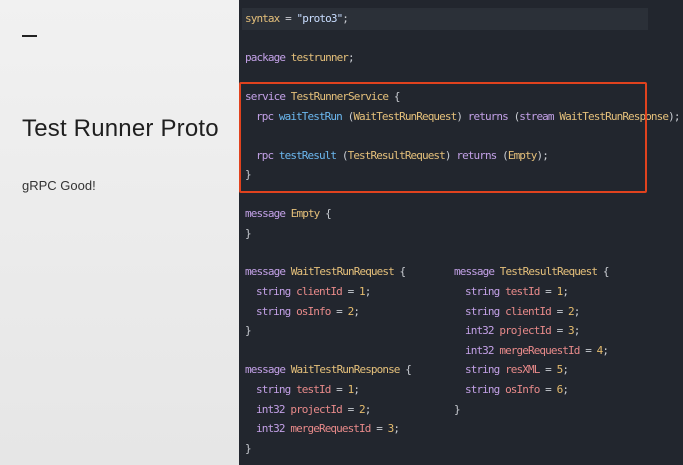 The image size is (683, 465). Describe the element at coordinates (537, 350) in the screenshot. I see `code-line-field: int32 mergeRequestId = 4;` at that location.